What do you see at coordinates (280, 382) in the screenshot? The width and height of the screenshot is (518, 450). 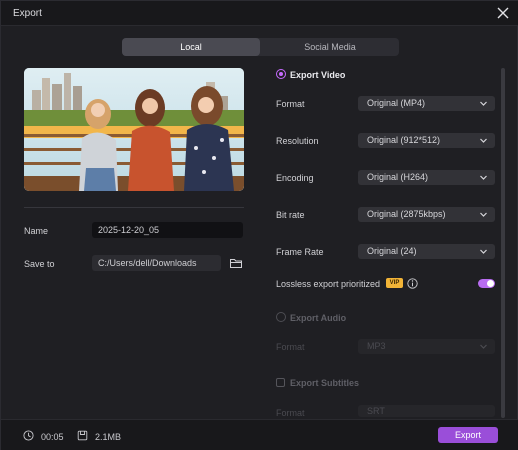 I see `export-subtitles-checkbox` at bounding box center [280, 382].